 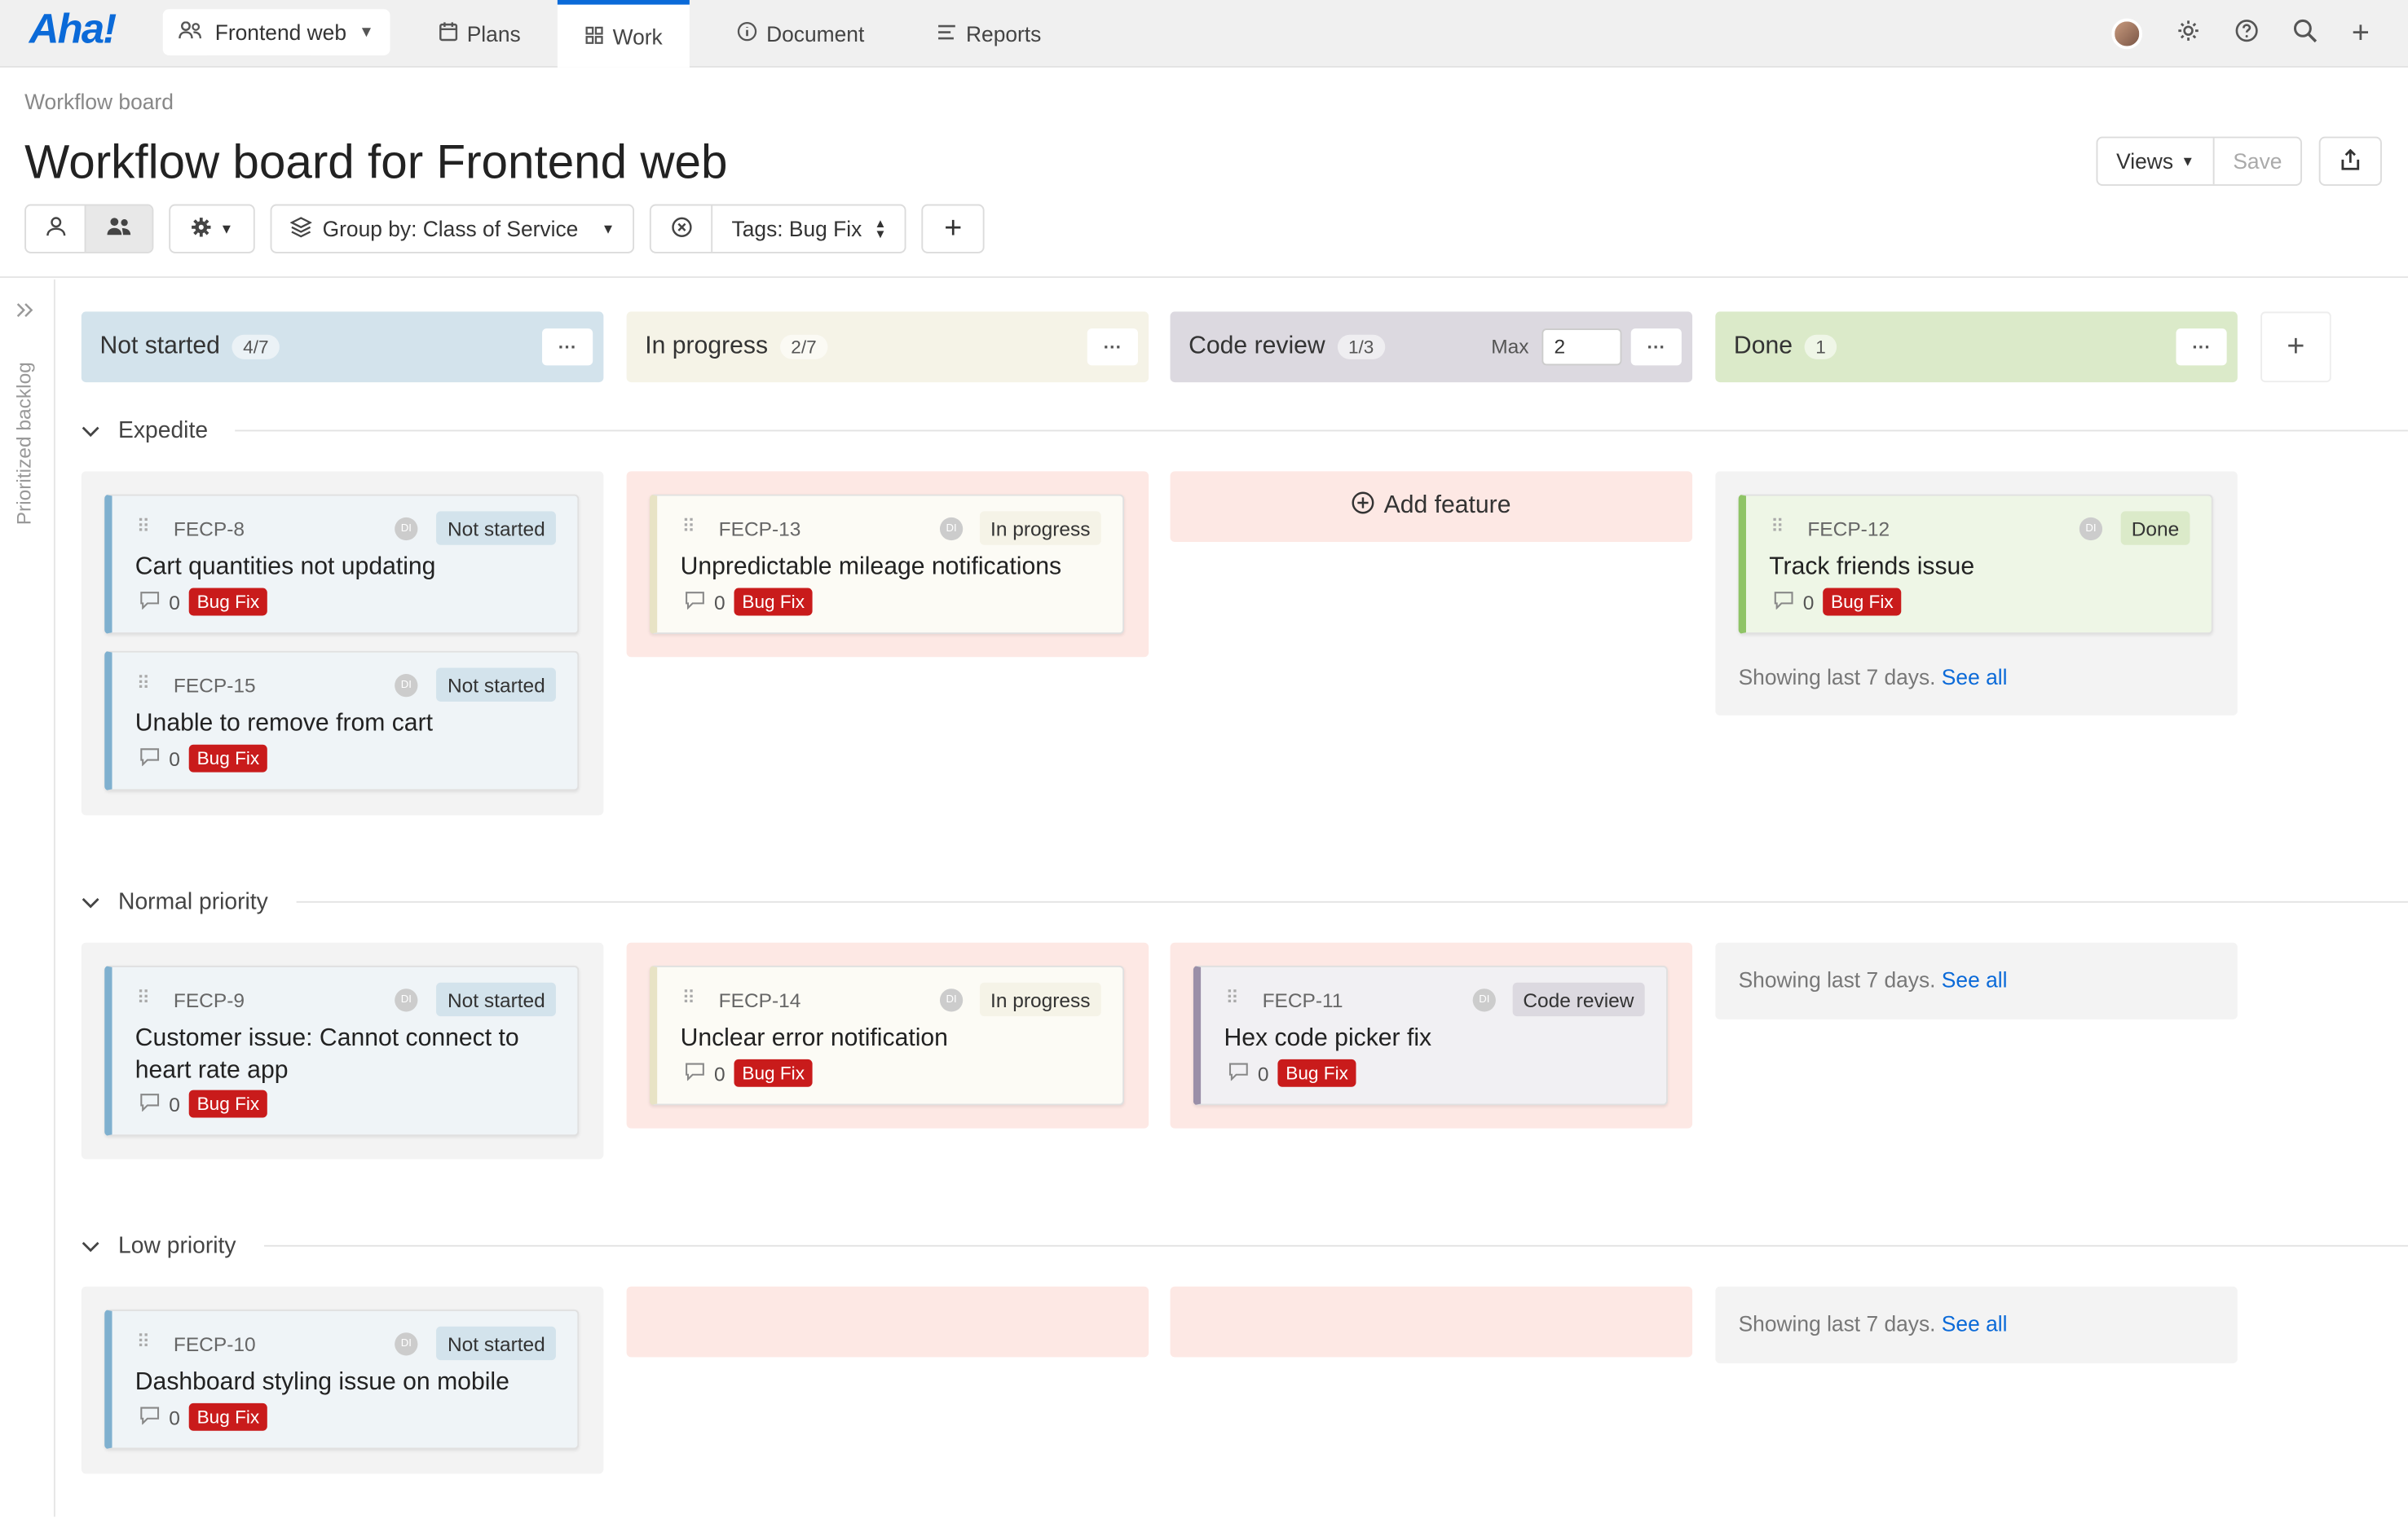 I want to click on breadcrumb: Workflow board, so click(x=99, y=101).